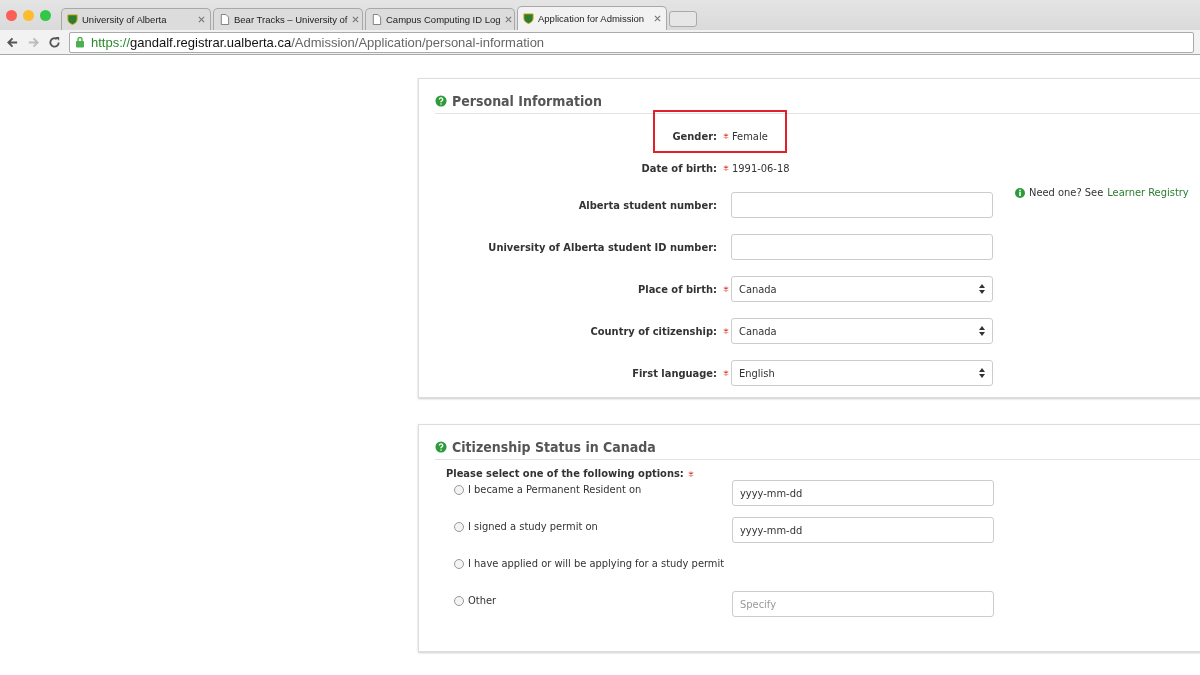  I want to click on field-label: Gender:, so click(694, 136).